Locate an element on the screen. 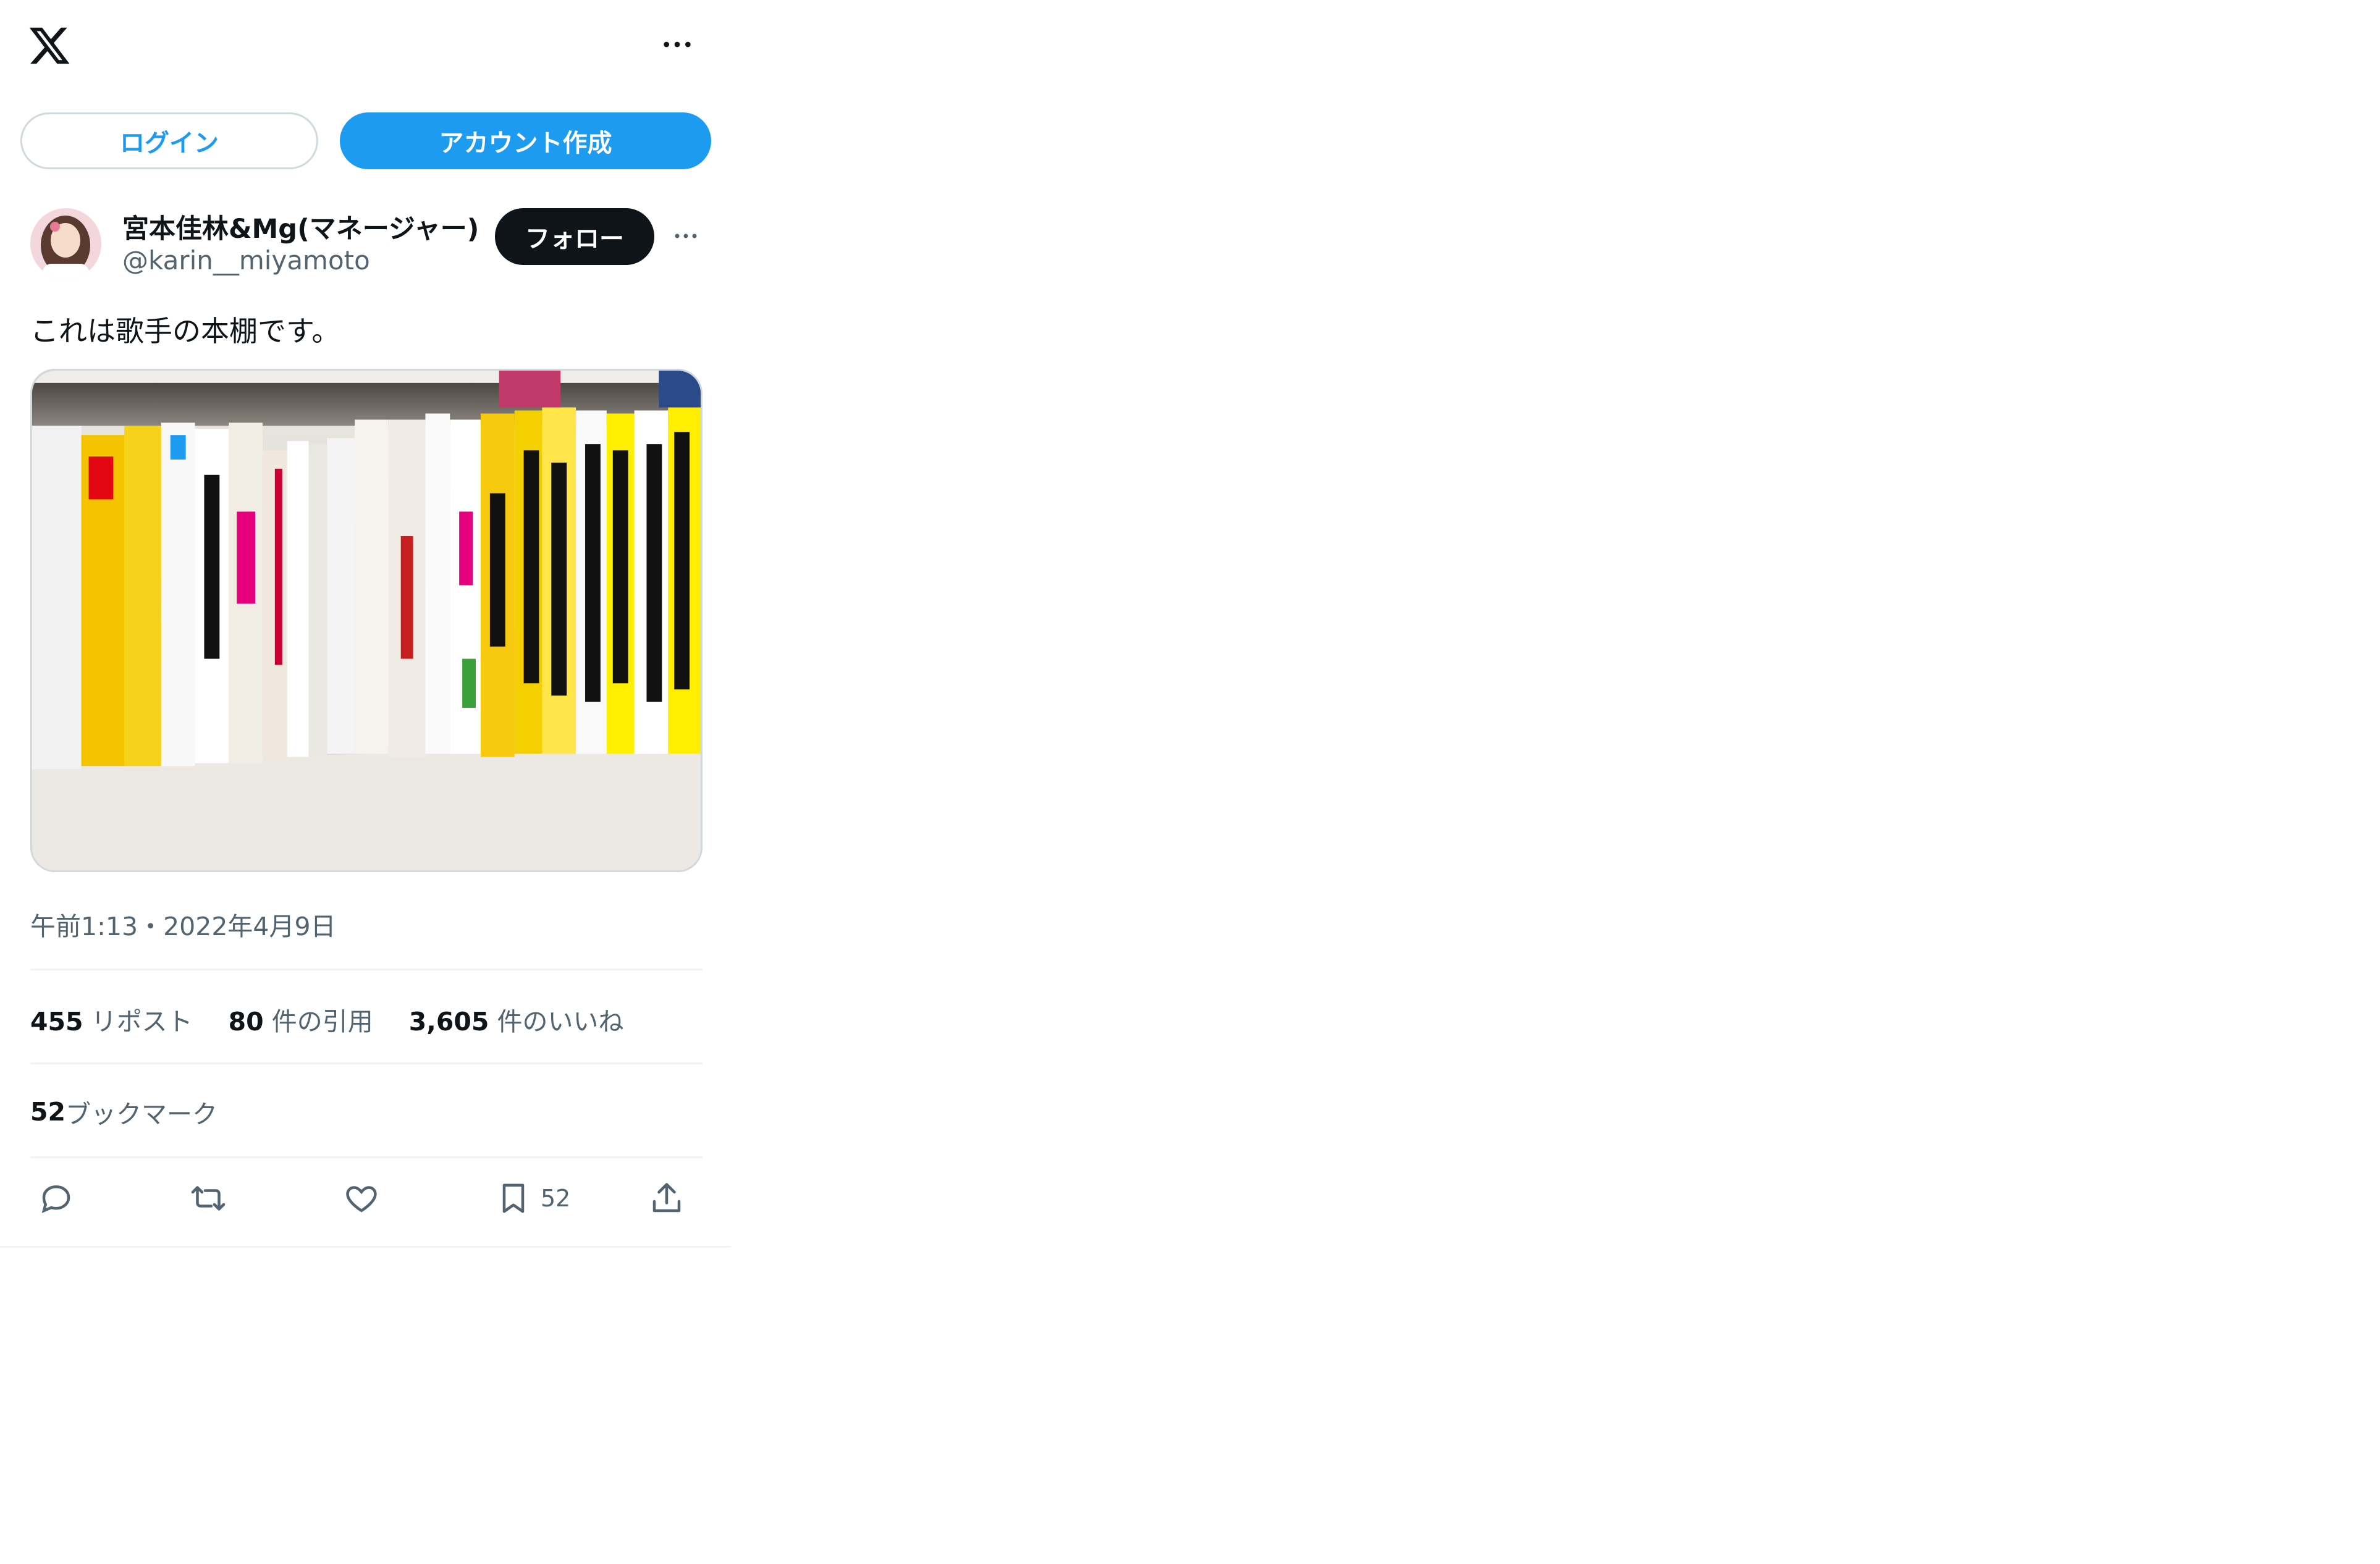  bookmarks-stat: 52 ブックマーク is located at coordinates (124, 1111).